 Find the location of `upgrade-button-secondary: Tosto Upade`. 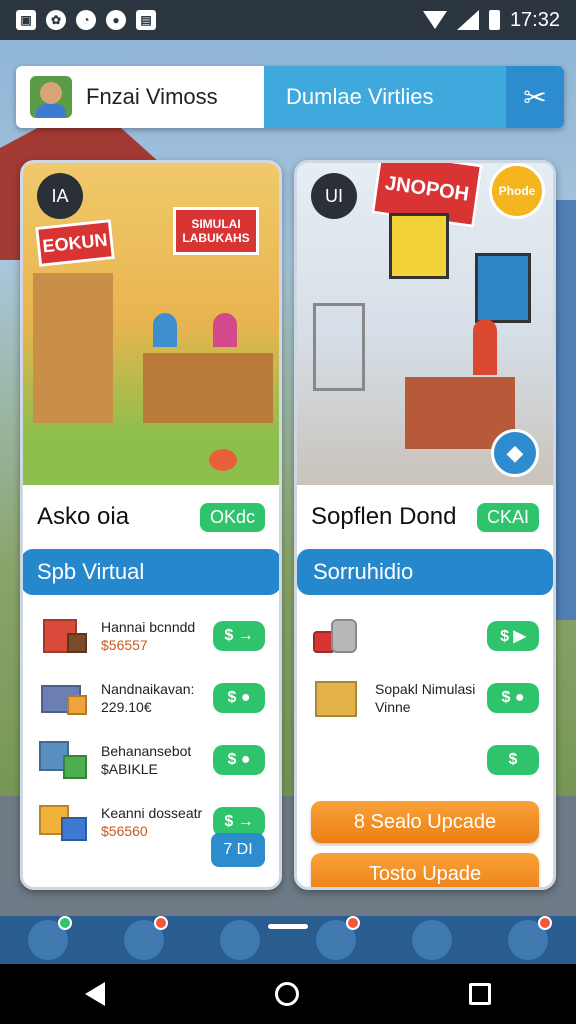

upgrade-button-secondary: Tosto Upade is located at coordinates (425, 870).